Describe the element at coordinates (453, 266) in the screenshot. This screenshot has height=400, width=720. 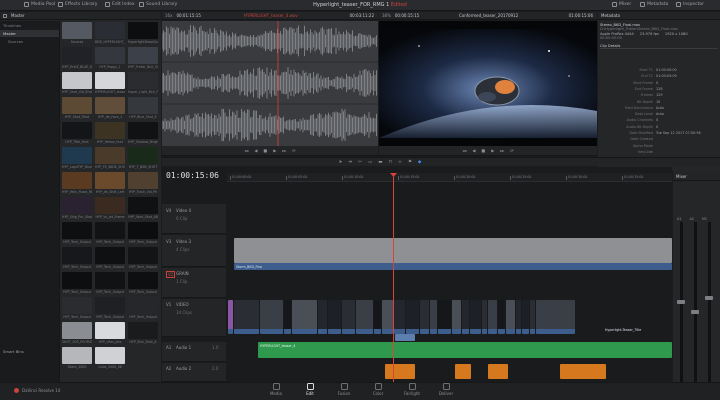
I see `v3-clip: Storm_BKD_Fina` at that location.